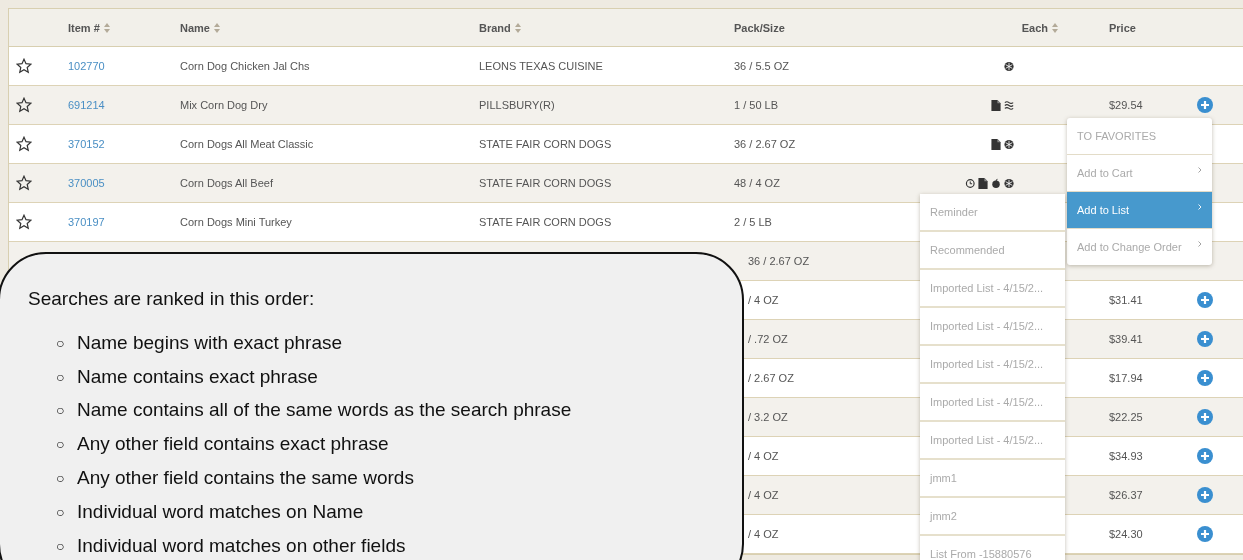 The height and width of the screenshot is (560, 1243). Describe the element at coordinates (757, 183) in the screenshot. I see `pack-size: 48 / 4 OZ` at that location.